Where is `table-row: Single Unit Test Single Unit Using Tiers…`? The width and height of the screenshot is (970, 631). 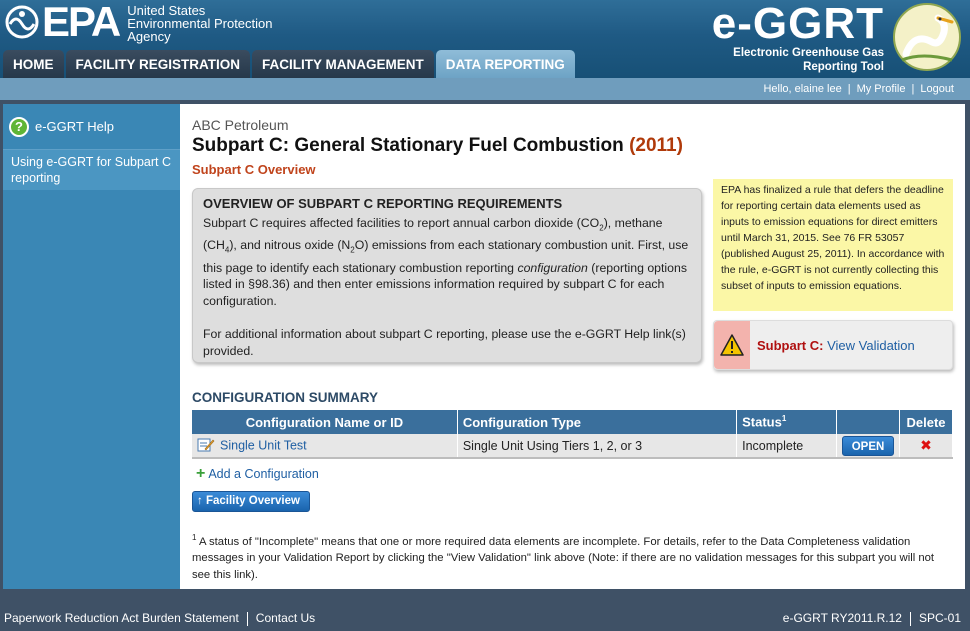 table-row: Single Unit Test Single Unit Using Tiers… is located at coordinates (572, 446).